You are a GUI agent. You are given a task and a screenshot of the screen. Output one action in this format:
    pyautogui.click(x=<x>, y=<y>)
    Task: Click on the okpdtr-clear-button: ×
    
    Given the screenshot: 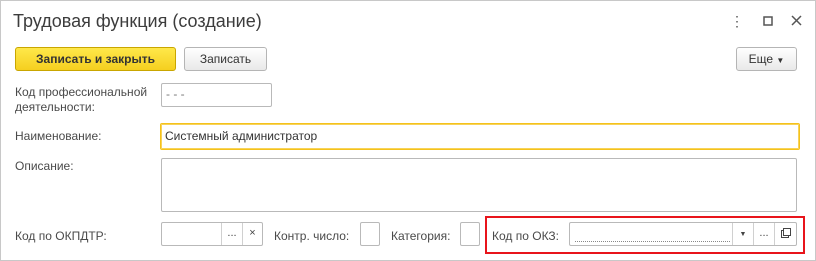 What is the action you would take?
    pyautogui.click(x=252, y=234)
    